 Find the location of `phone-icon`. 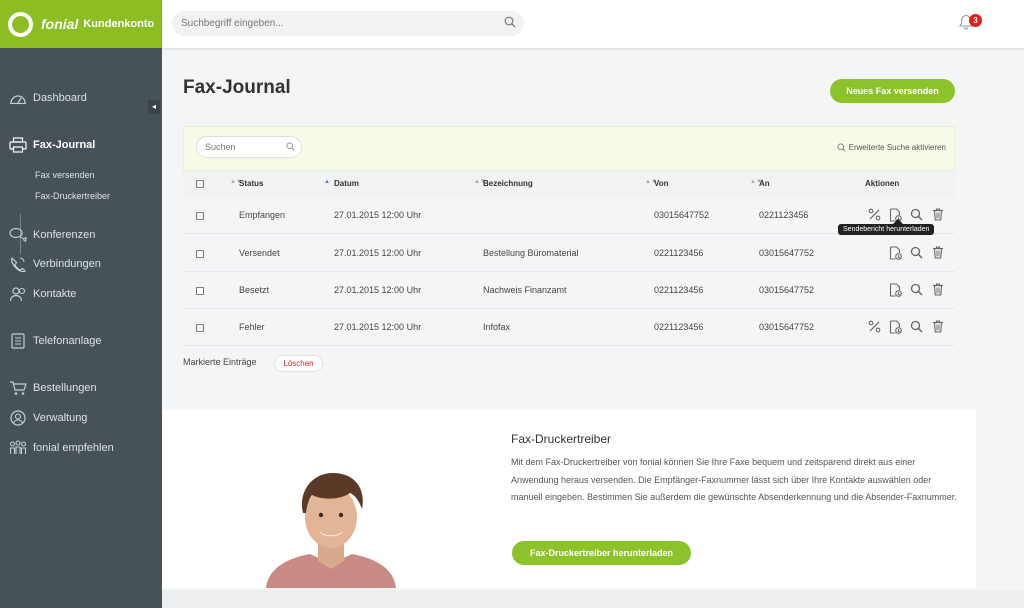

phone-icon is located at coordinates (18, 264).